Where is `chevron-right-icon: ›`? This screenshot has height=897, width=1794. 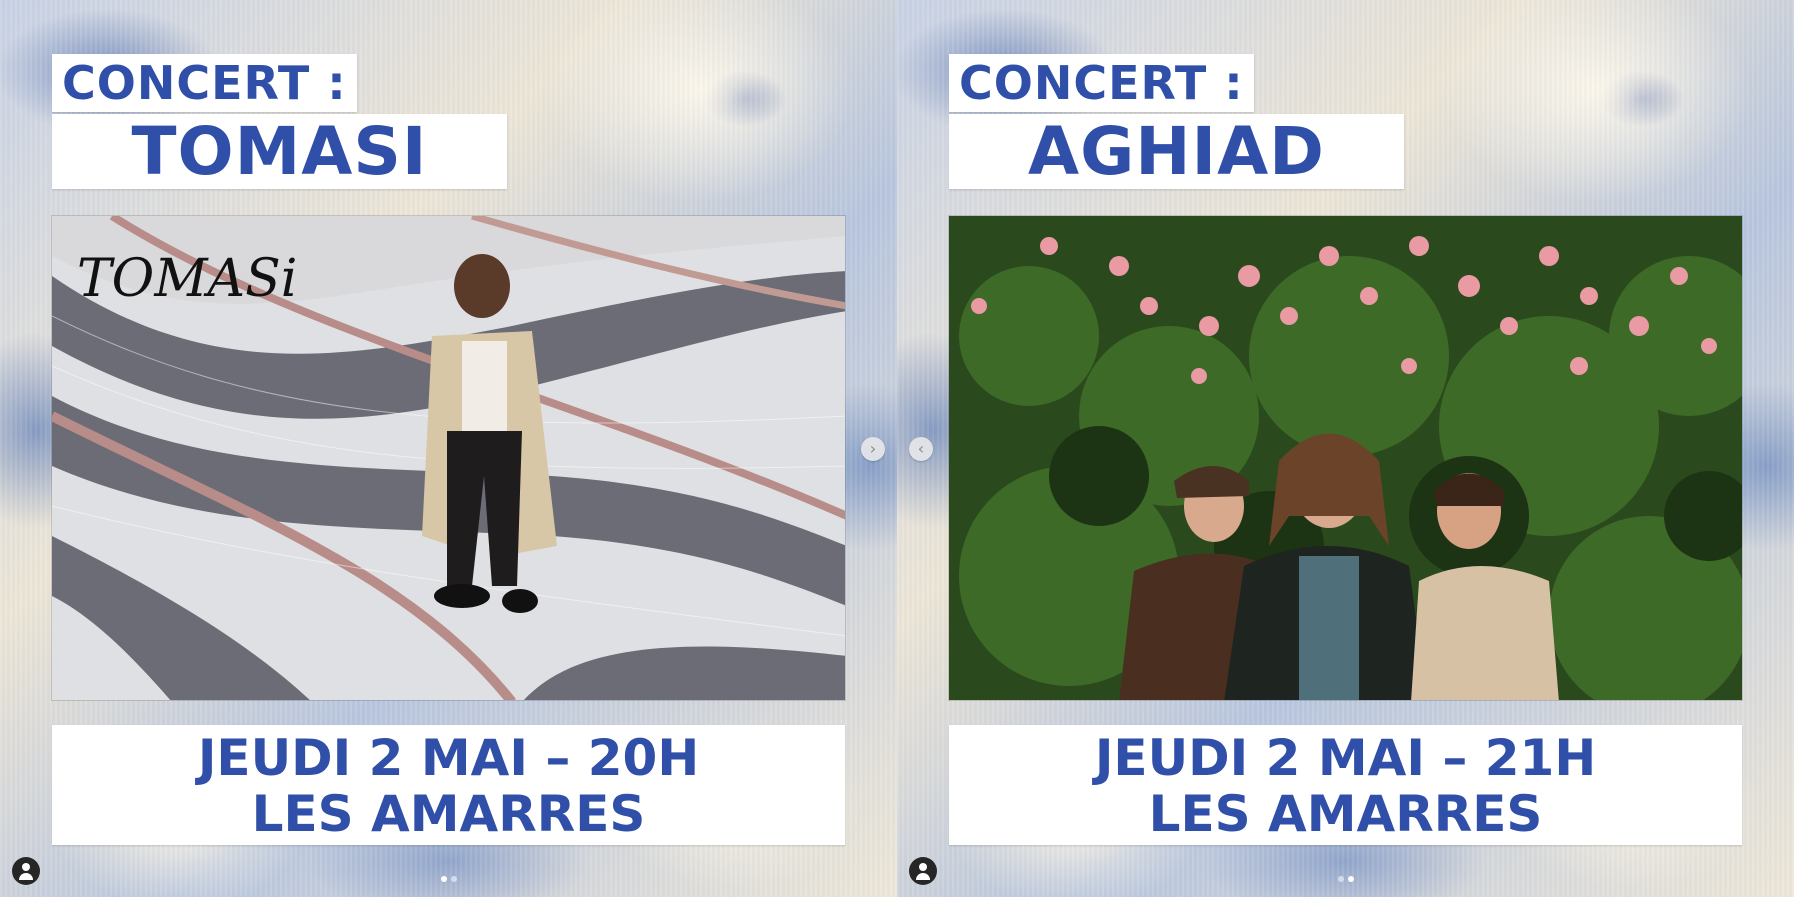
chevron-right-icon: › is located at coordinates (873, 449).